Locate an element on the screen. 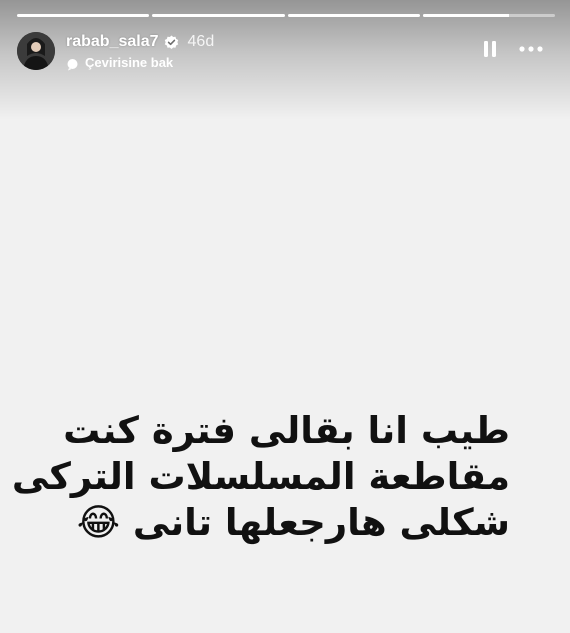 This screenshot has height=633, width=570. more-options-icon is located at coordinates (531, 49).